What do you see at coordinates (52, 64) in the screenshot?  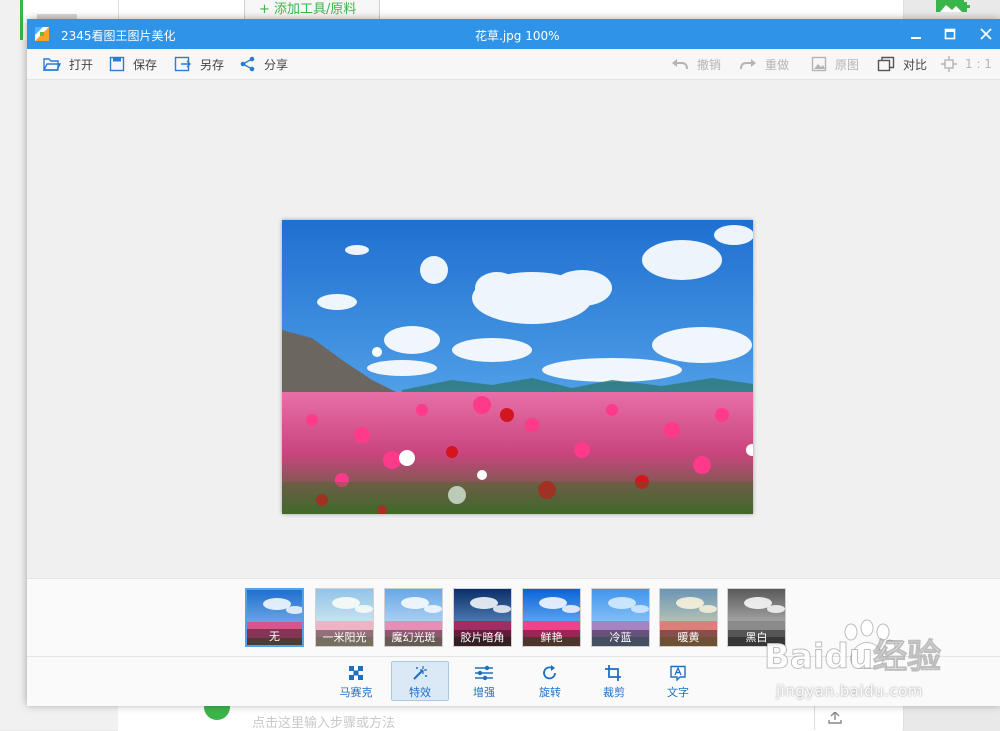 I see `folder-open-icon` at bounding box center [52, 64].